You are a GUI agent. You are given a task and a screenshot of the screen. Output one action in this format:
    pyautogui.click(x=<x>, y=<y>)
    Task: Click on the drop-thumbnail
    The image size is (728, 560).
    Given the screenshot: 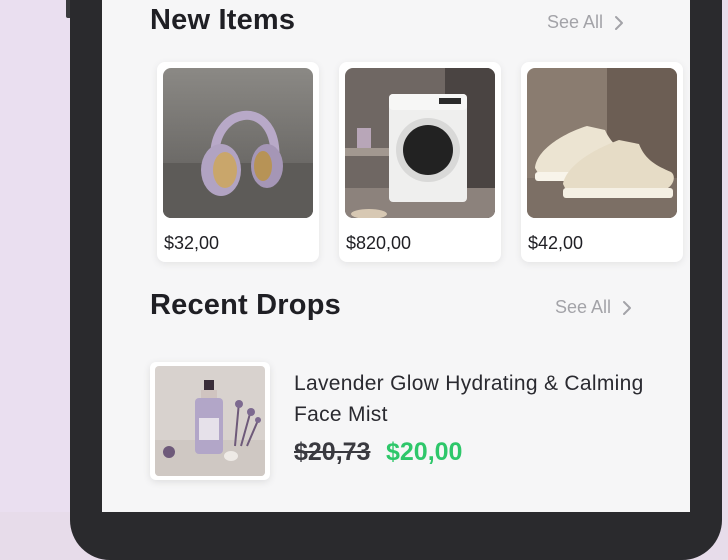 What is the action you would take?
    pyautogui.click(x=210, y=421)
    